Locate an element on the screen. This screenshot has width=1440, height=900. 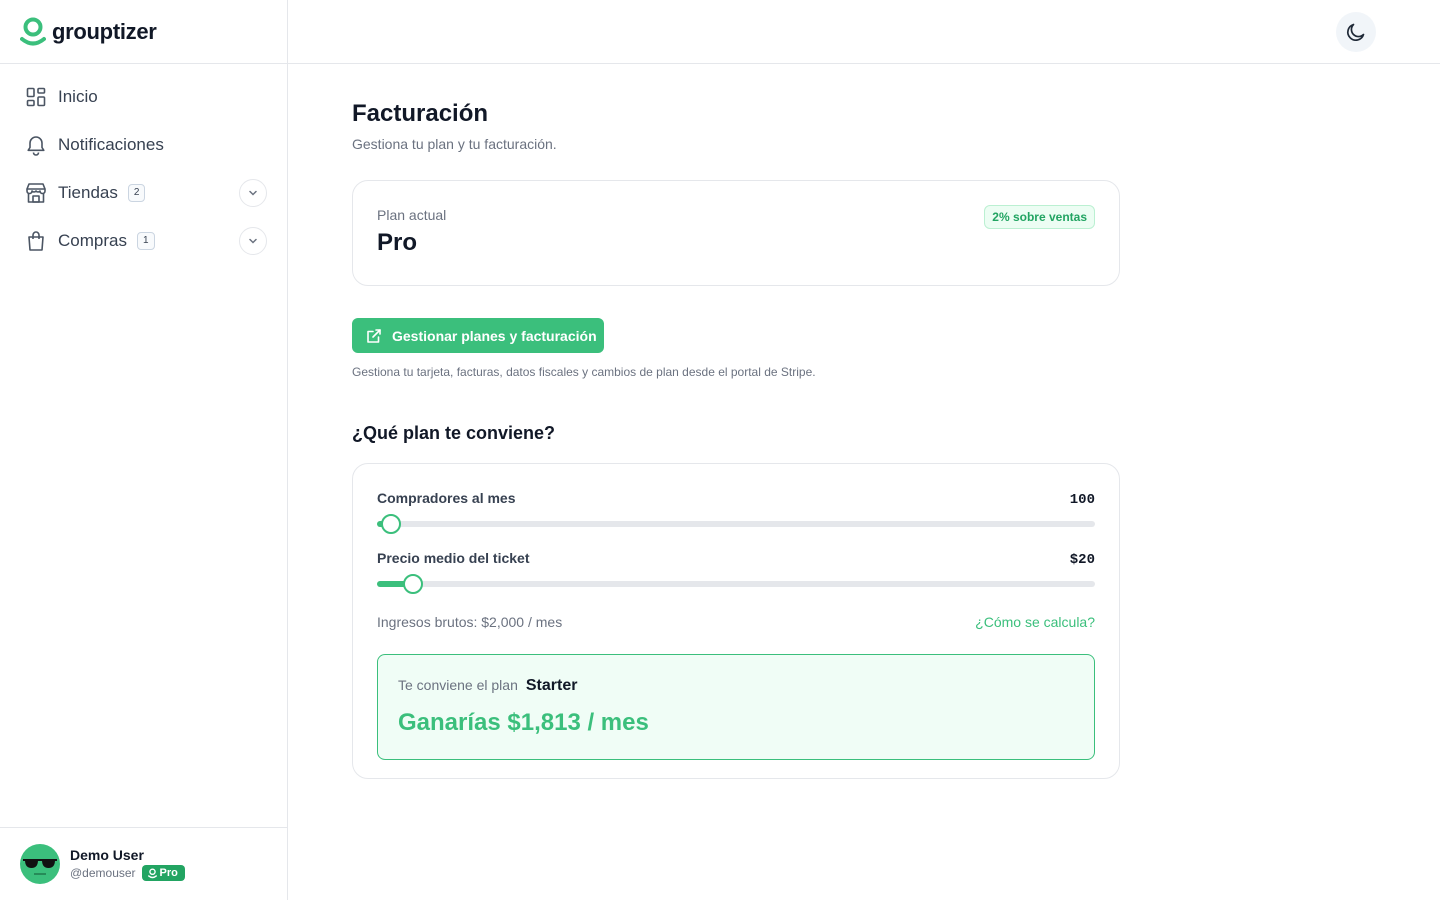
sidebar-item-compras: Compras 1 is located at coordinates (143, 241).